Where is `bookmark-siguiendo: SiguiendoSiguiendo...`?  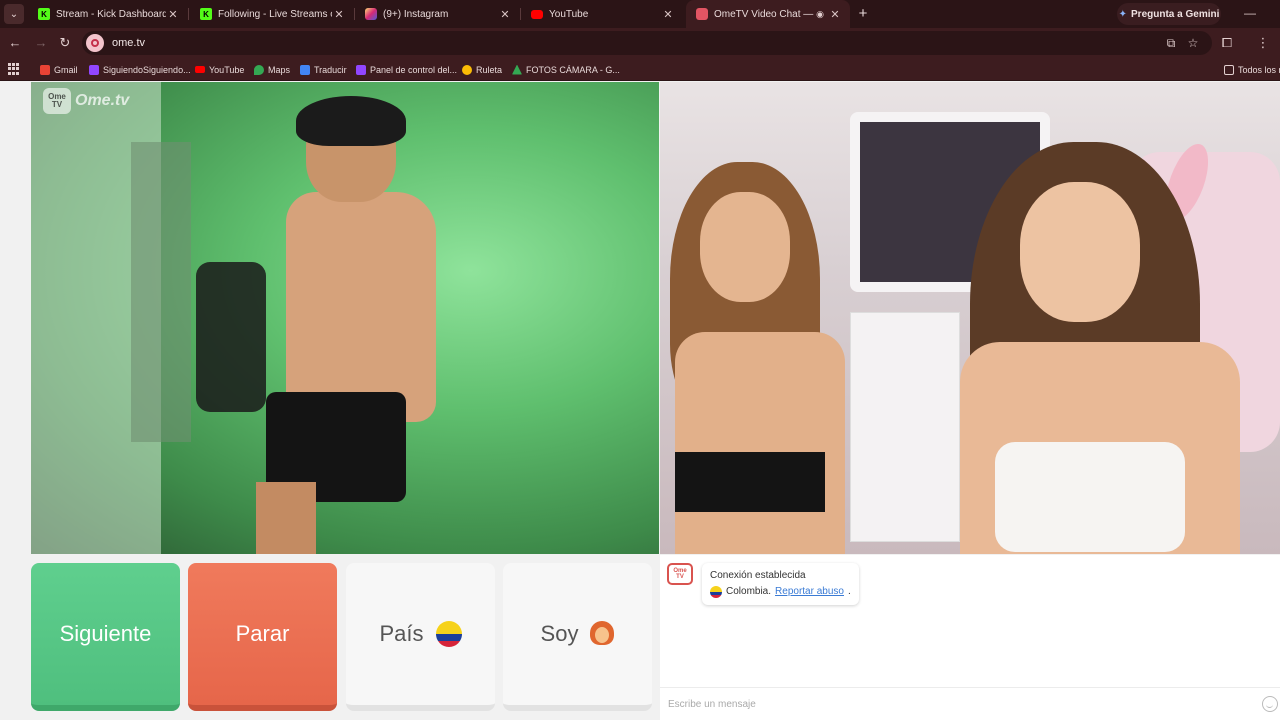 bookmark-siguiendo: SiguiendoSiguiendo... is located at coordinates (140, 69).